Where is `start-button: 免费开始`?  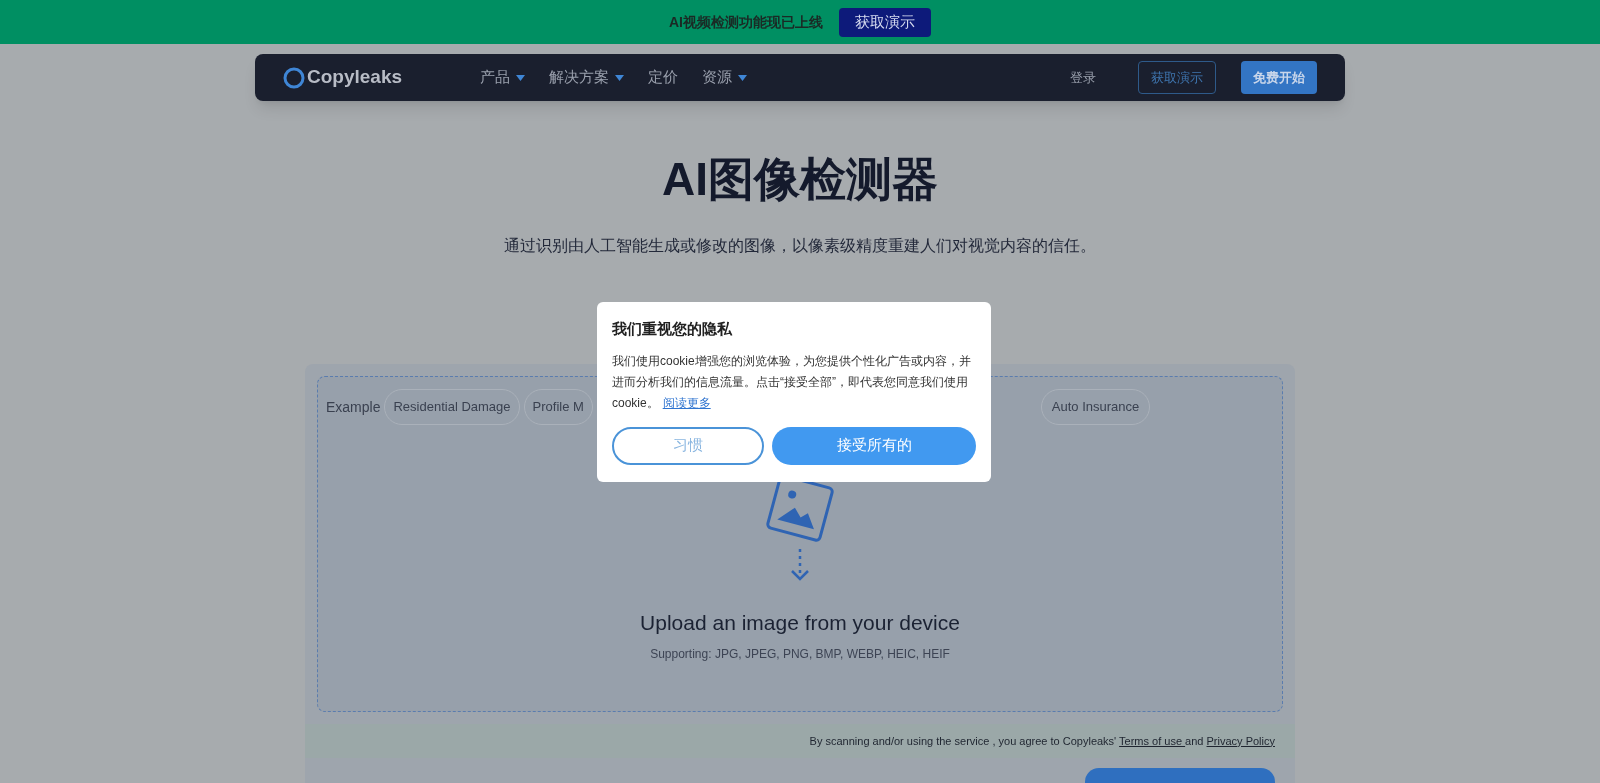 start-button: 免费开始 is located at coordinates (1279, 77).